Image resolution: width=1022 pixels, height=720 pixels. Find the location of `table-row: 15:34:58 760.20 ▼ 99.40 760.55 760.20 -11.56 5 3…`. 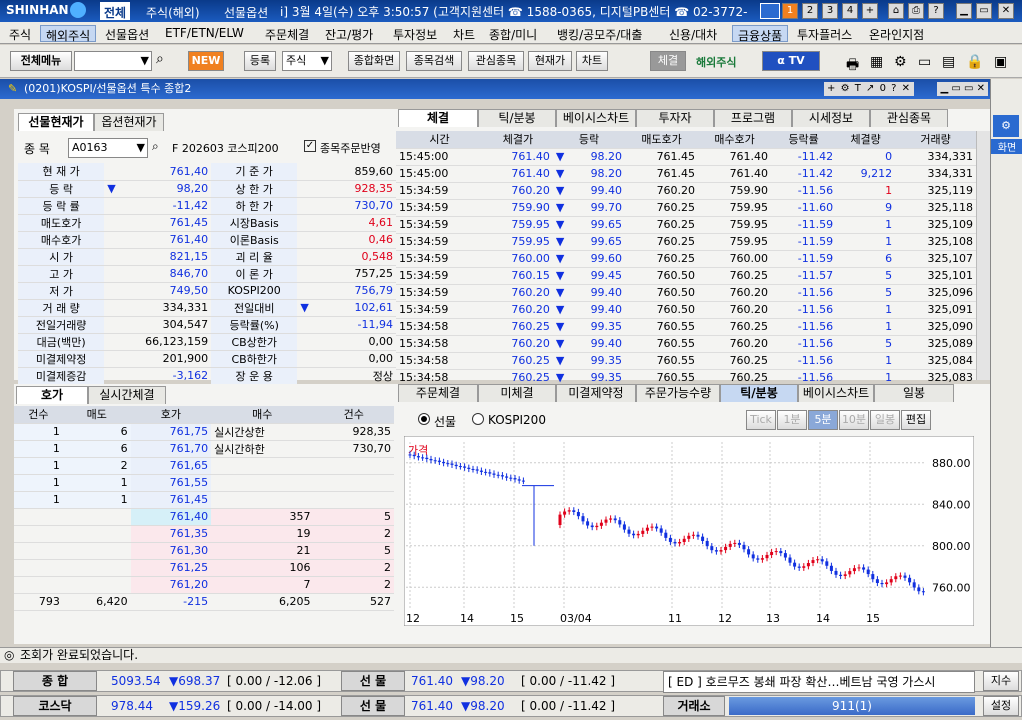

table-row: 15:34:58 760.20 ▼ 99.40 760.55 760.20 -11.56 5 3… is located at coordinates (686, 344).